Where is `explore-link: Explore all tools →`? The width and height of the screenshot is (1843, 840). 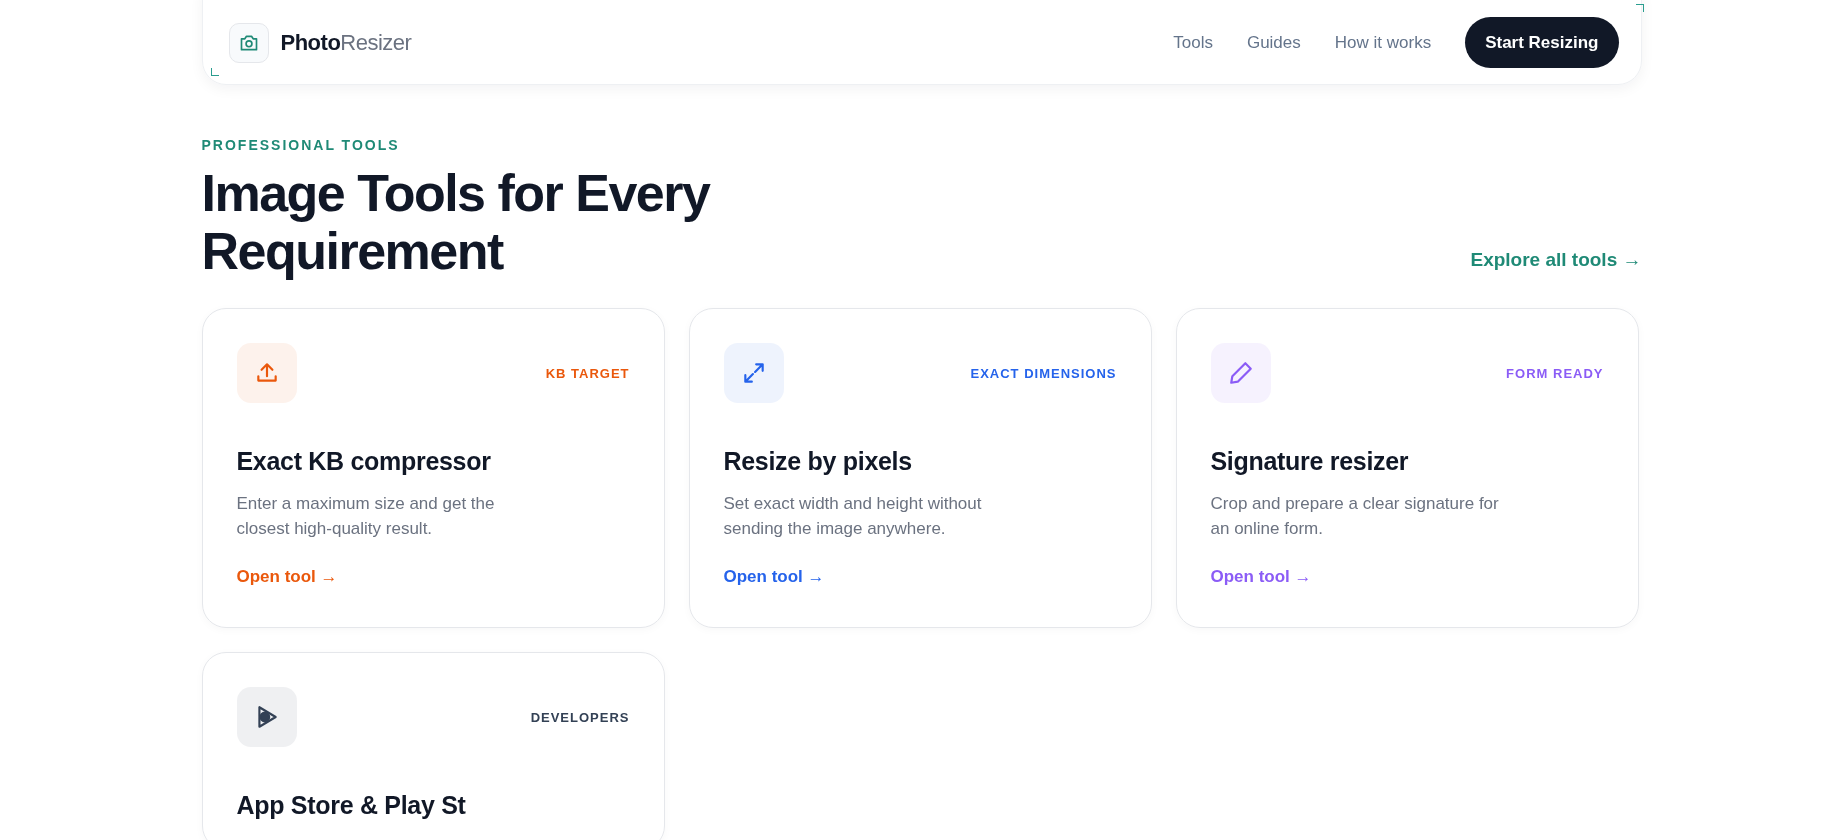 explore-link: Explore all tools → is located at coordinates (1556, 260).